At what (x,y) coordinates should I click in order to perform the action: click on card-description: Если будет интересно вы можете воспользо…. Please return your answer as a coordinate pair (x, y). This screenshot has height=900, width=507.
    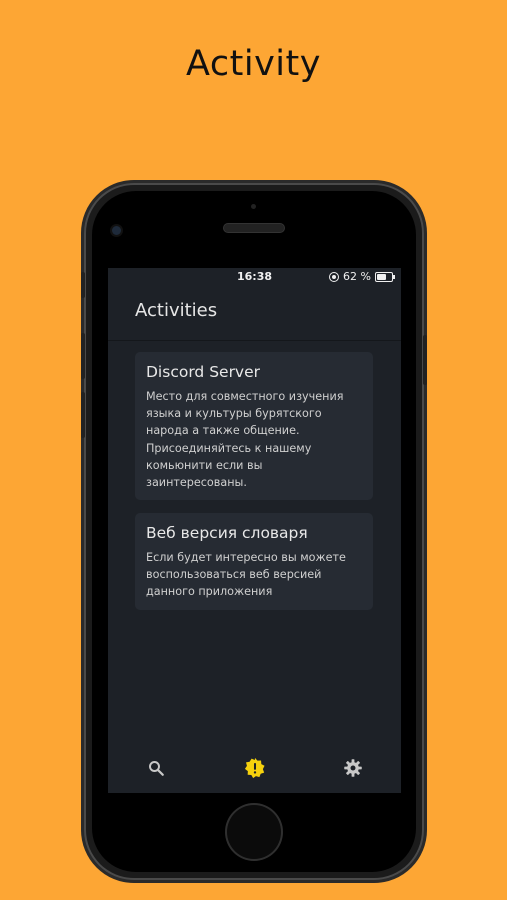
    Looking at the image, I should click on (246, 575).